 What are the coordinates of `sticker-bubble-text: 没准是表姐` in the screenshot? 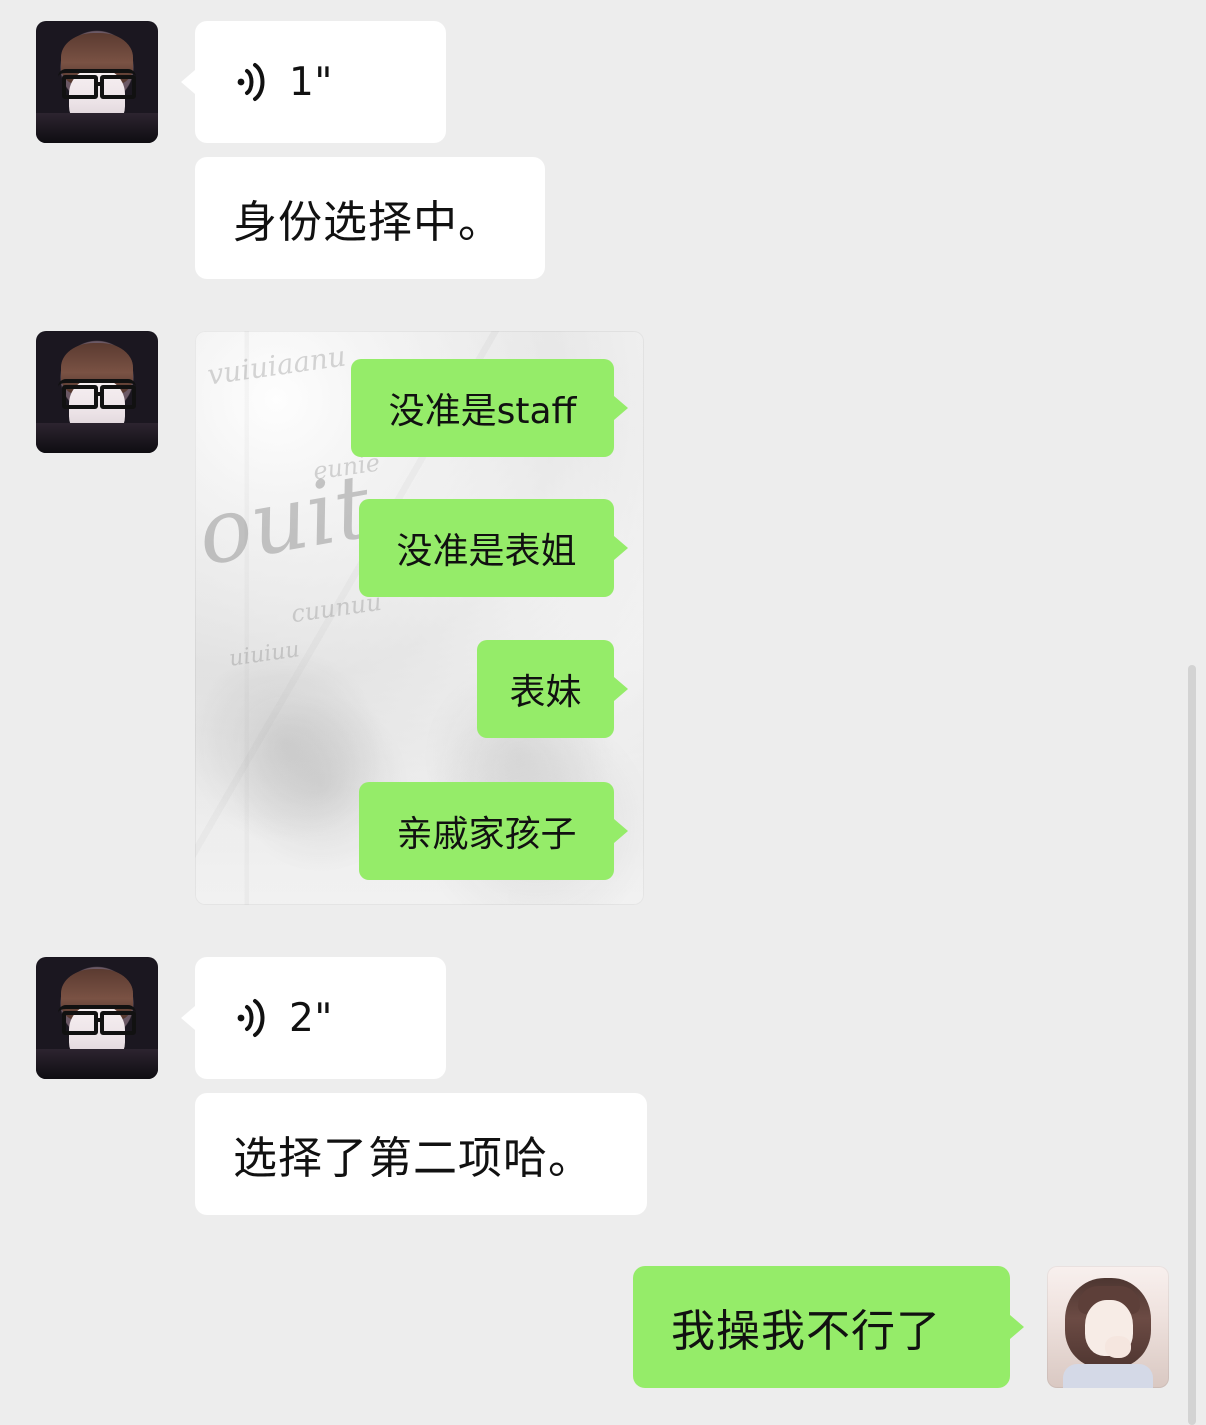 It's located at (486, 551).